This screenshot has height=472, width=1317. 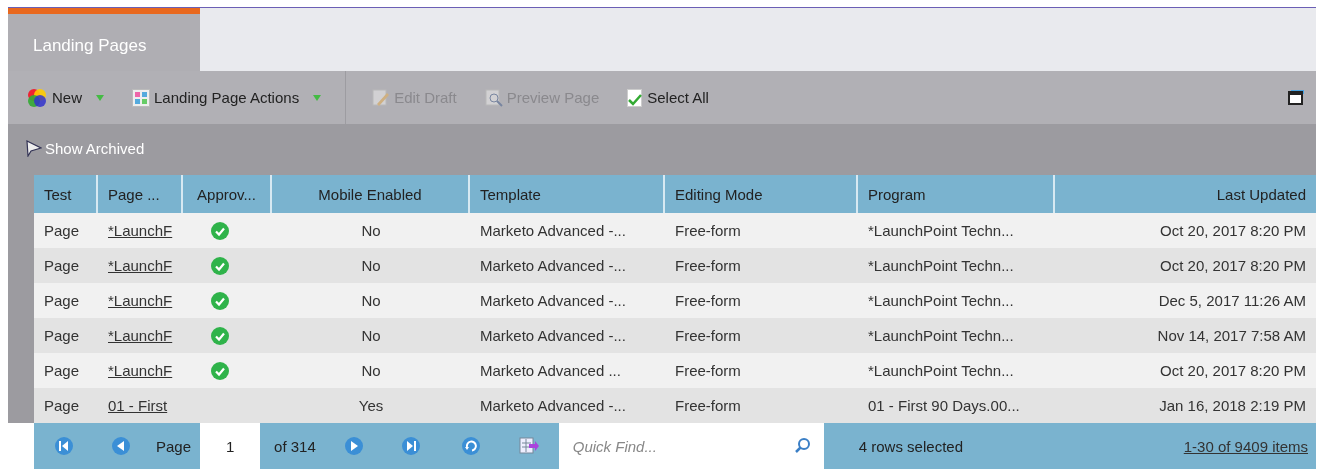 I want to click on previous-page-icon, so click(x=121, y=446).